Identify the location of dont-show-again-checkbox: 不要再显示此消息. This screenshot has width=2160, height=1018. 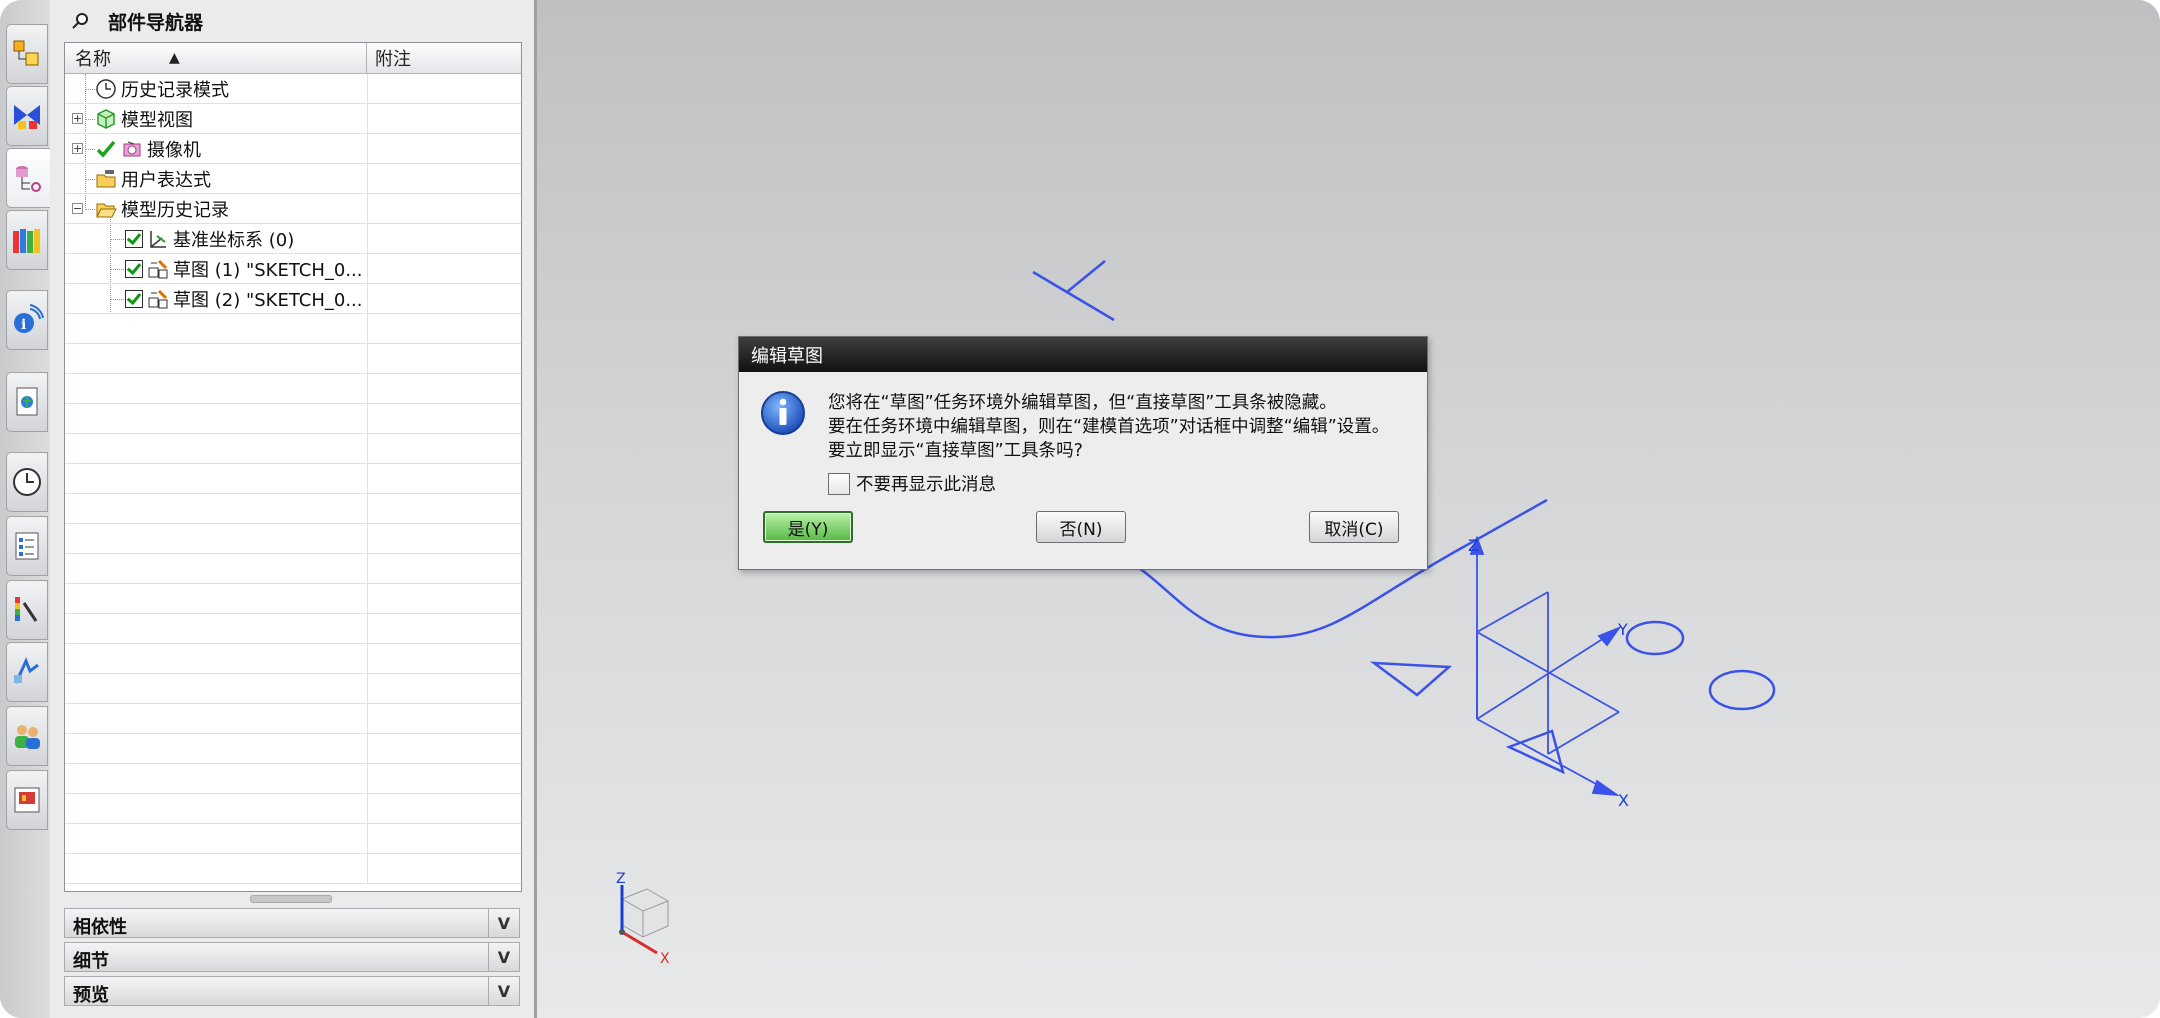
(912, 483).